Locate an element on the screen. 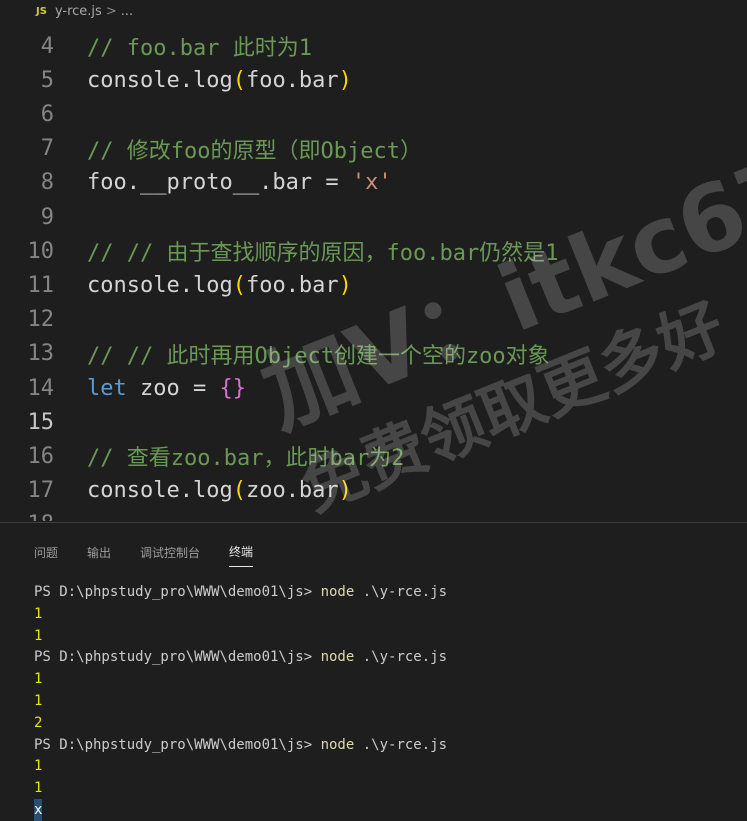 The image size is (747, 821). code-line: 13 // // 此时再用Object创建一个空的zoo对象 is located at coordinates (373, 354).